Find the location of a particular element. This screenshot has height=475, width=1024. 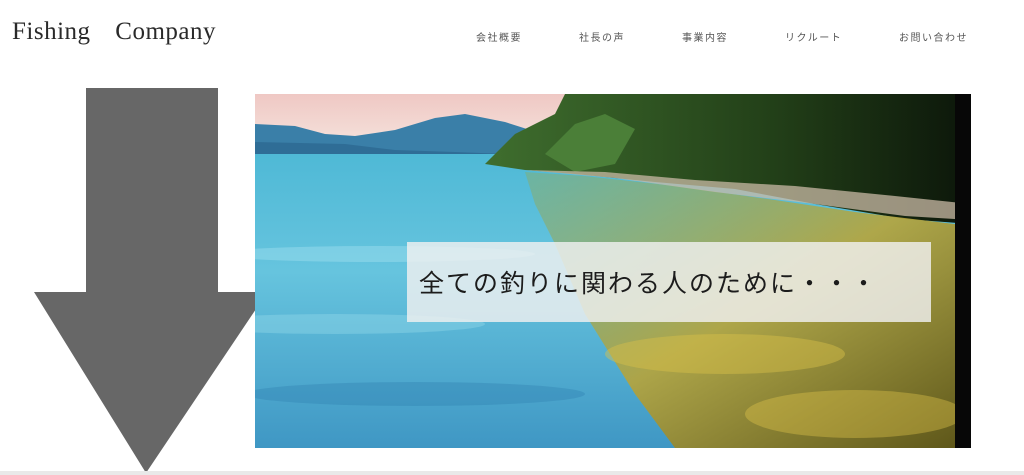

nav-item-president: 社長の声 is located at coordinates (602, 36).